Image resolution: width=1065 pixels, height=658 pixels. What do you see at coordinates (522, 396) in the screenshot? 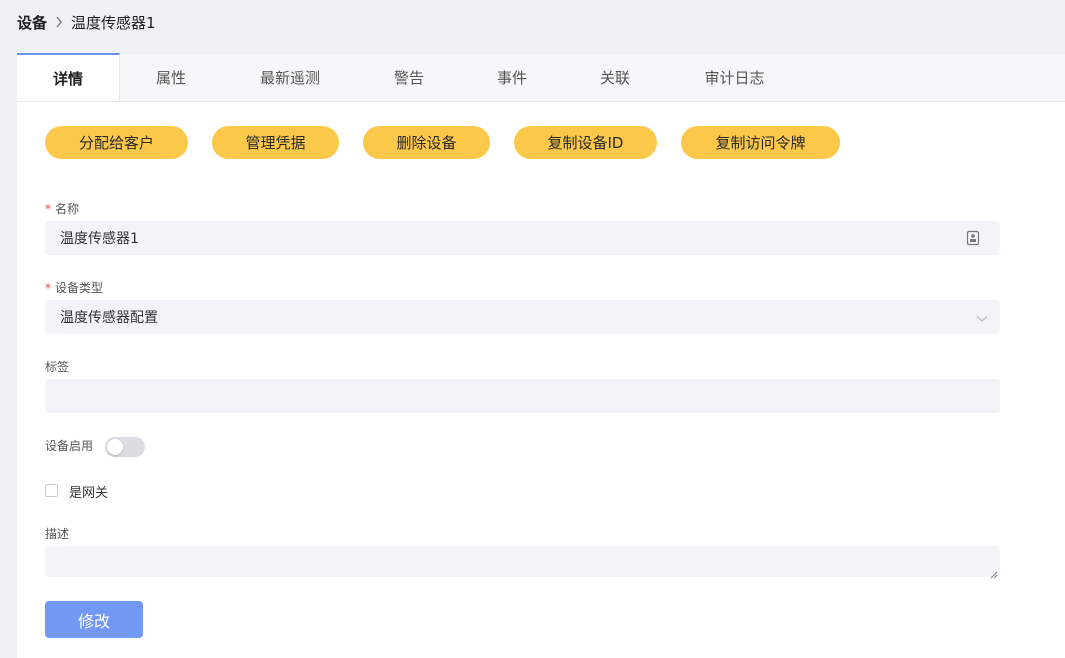
I see `tag-input` at bounding box center [522, 396].